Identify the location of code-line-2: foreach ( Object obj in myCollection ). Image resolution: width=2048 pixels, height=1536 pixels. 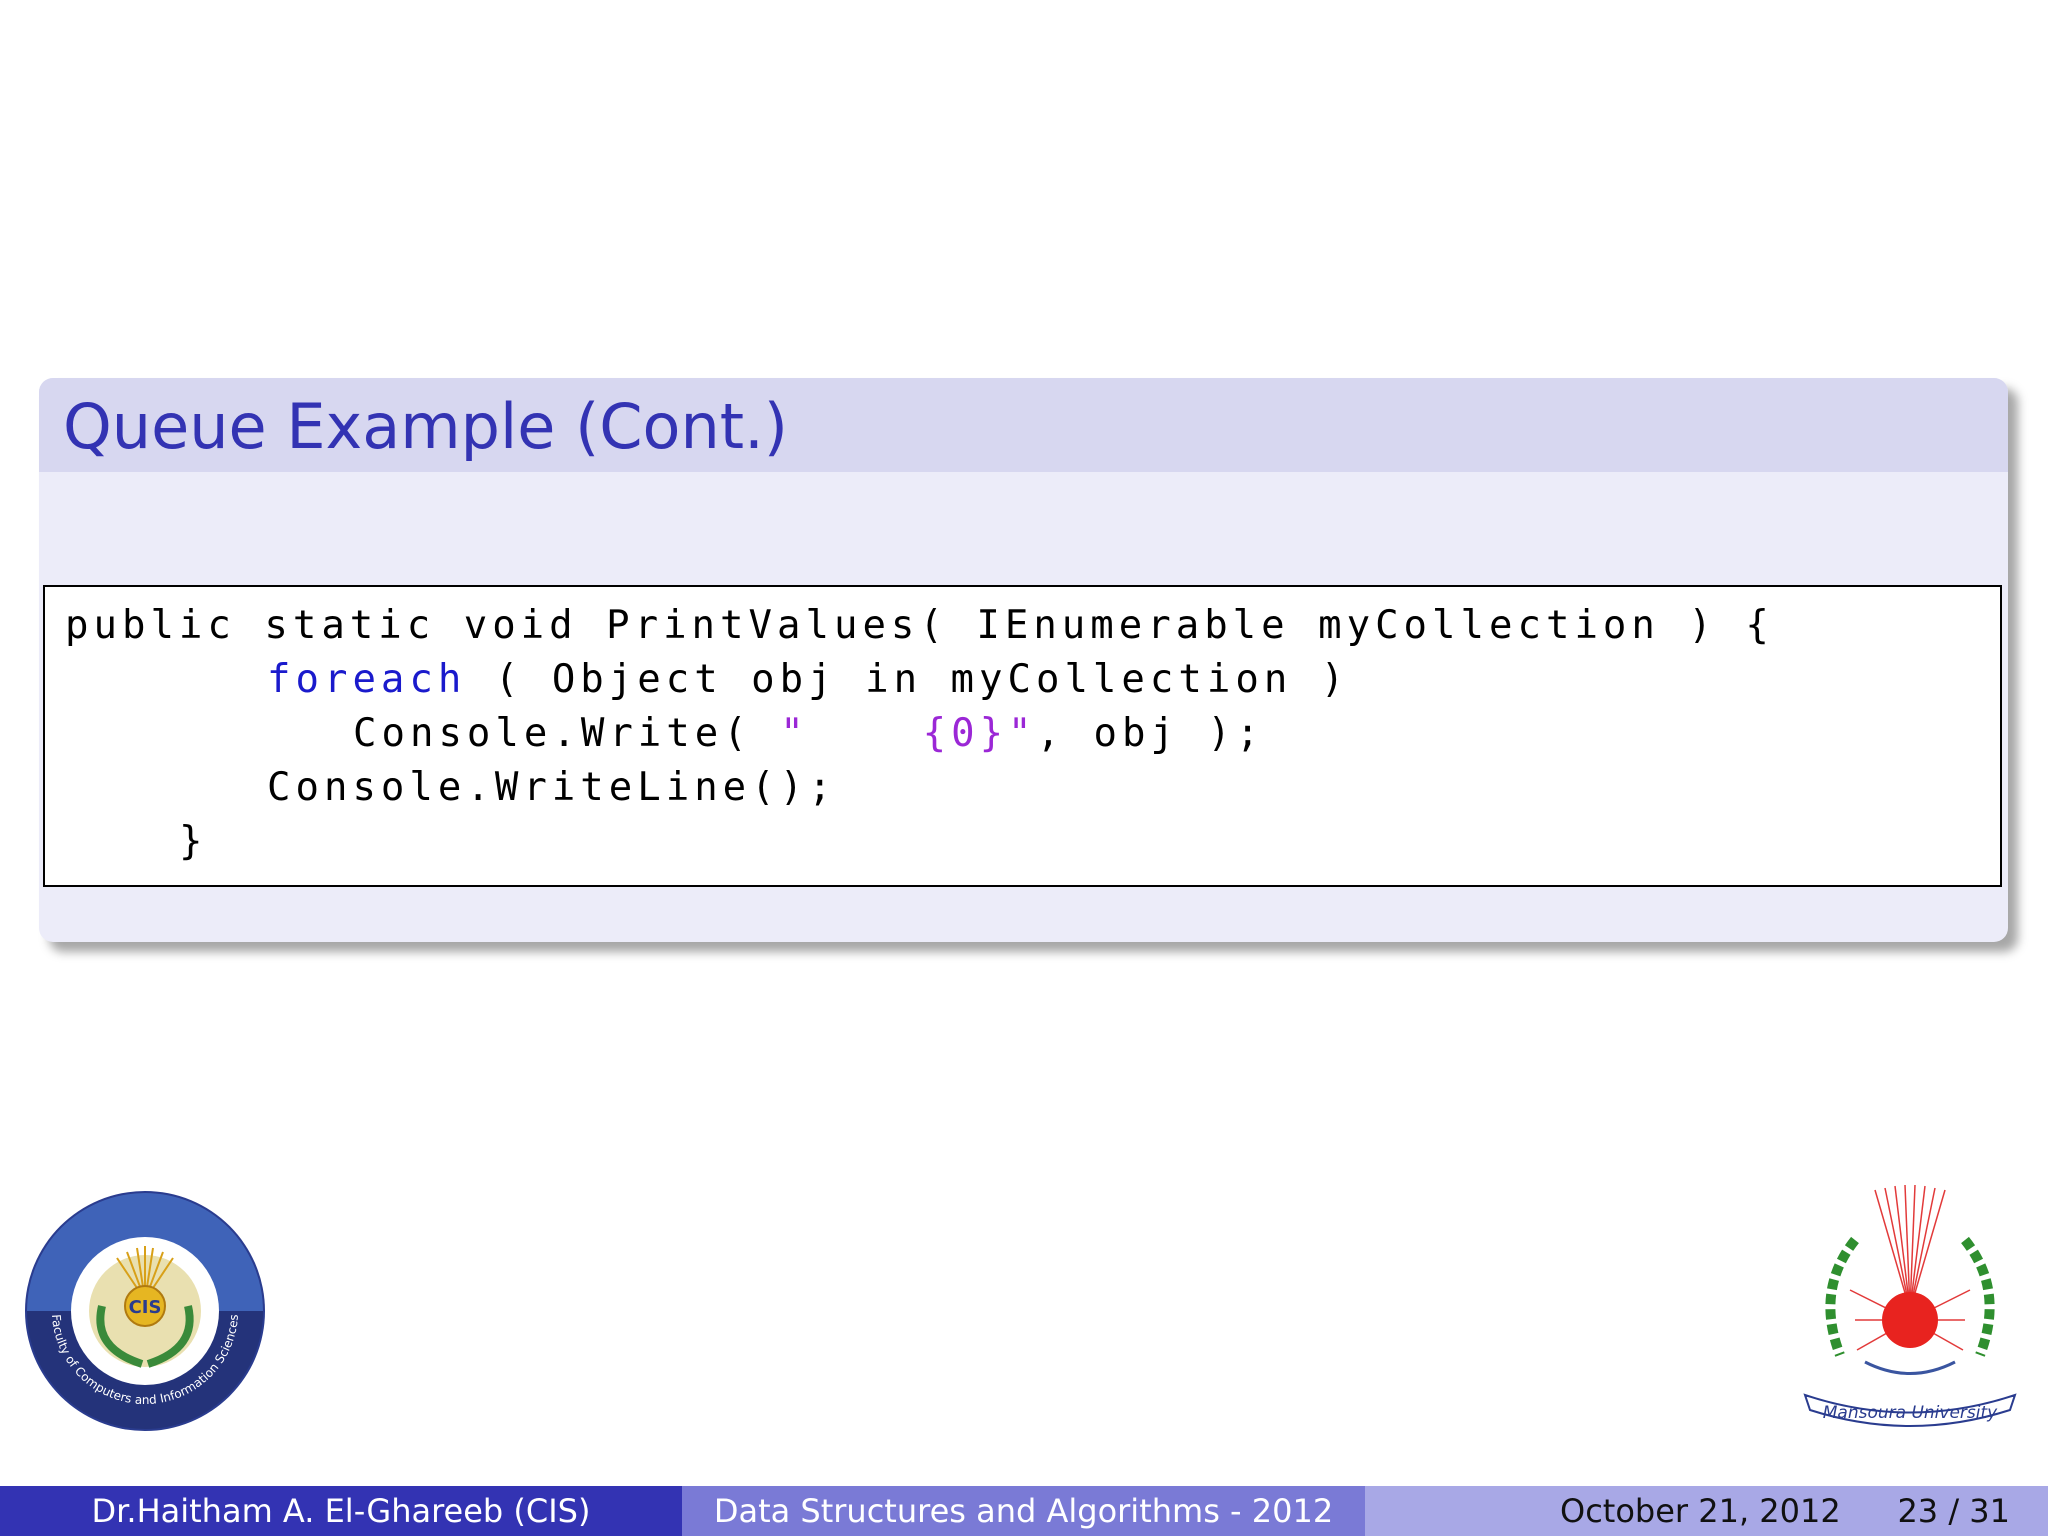
(808, 679).